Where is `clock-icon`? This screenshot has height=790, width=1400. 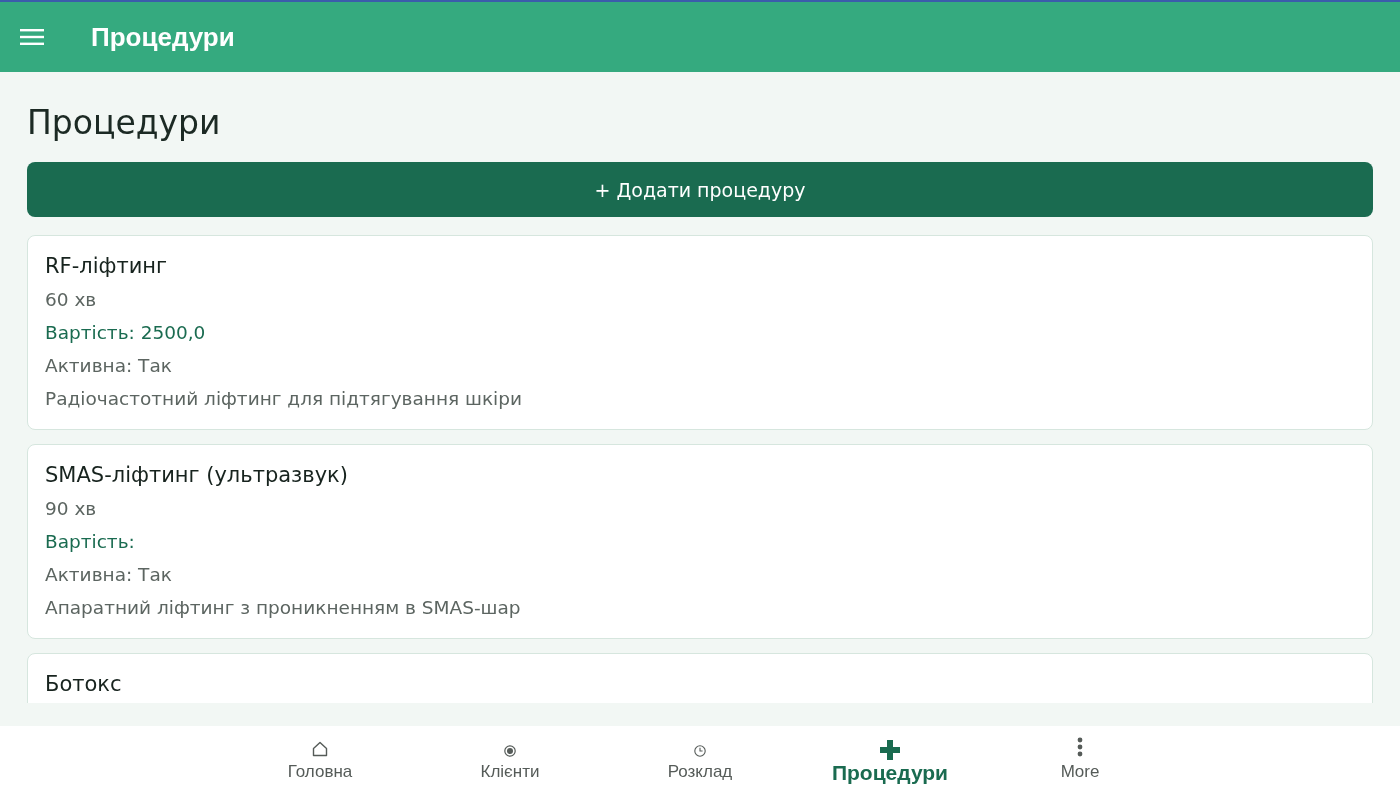
clock-icon is located at coordinates (700, 751).